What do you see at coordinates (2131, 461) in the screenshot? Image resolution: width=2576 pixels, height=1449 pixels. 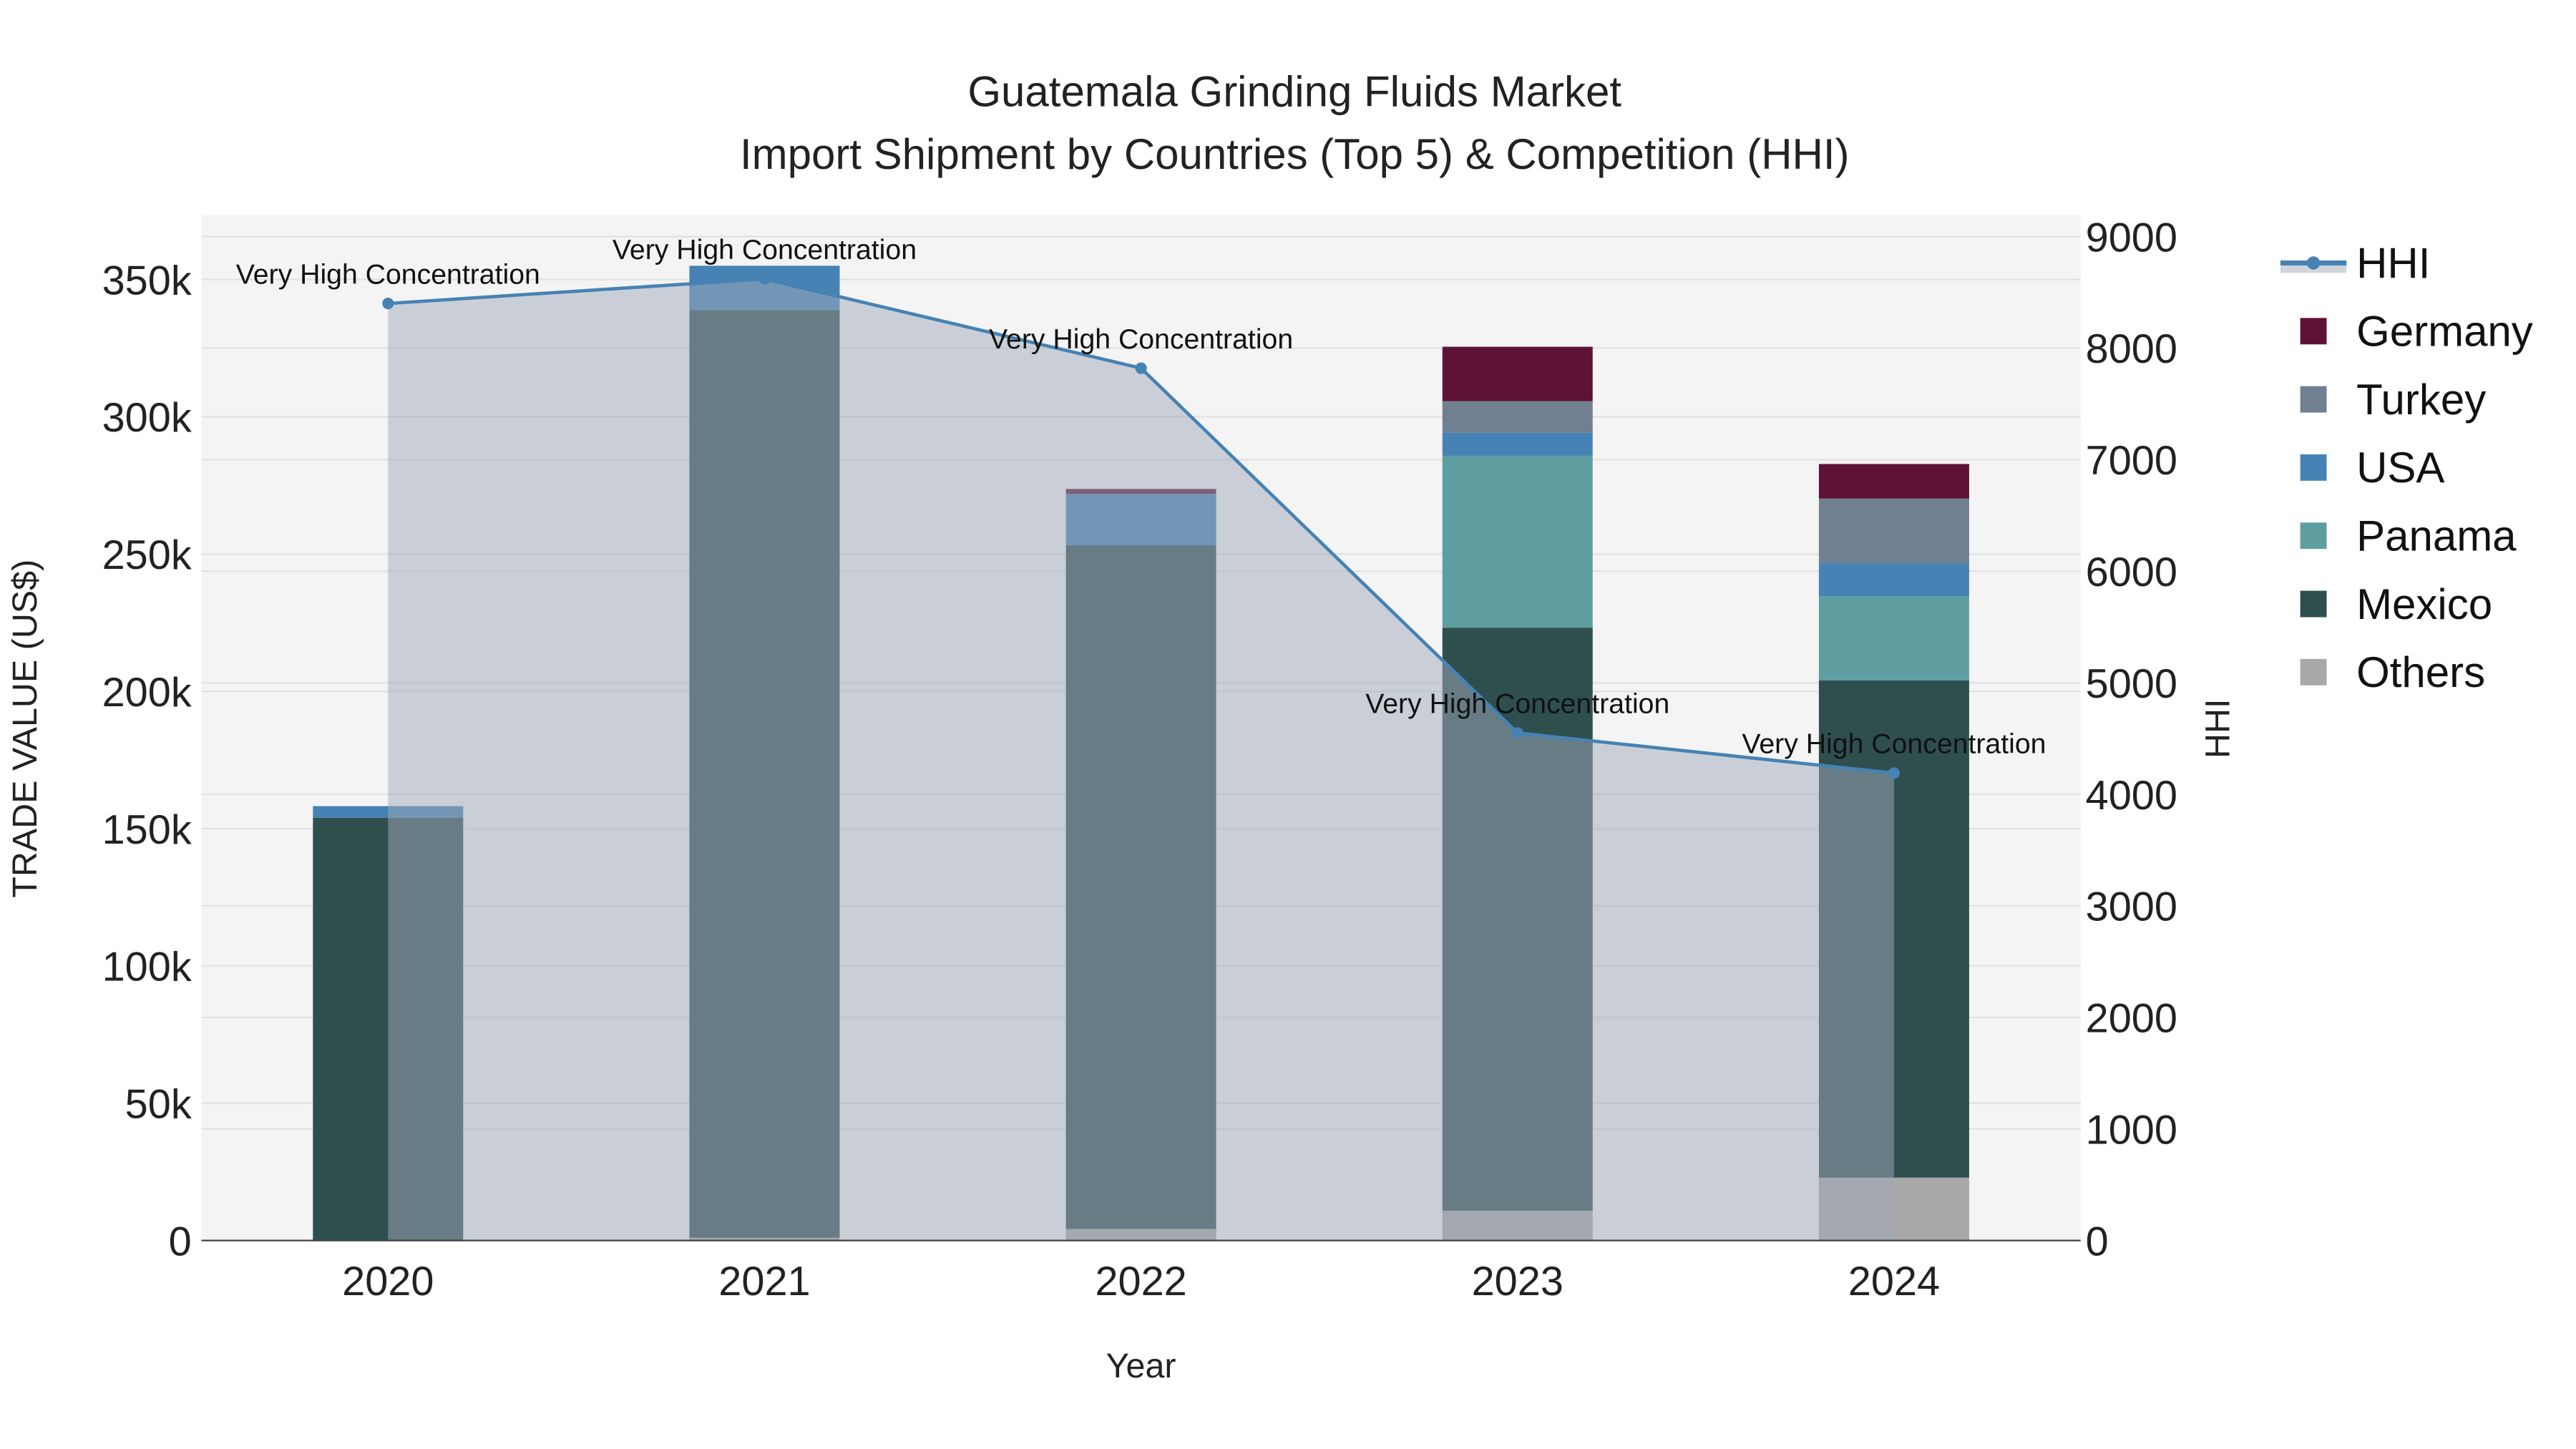 I see `y2-tick-label: 7000` at bounding box center [2131, 461].